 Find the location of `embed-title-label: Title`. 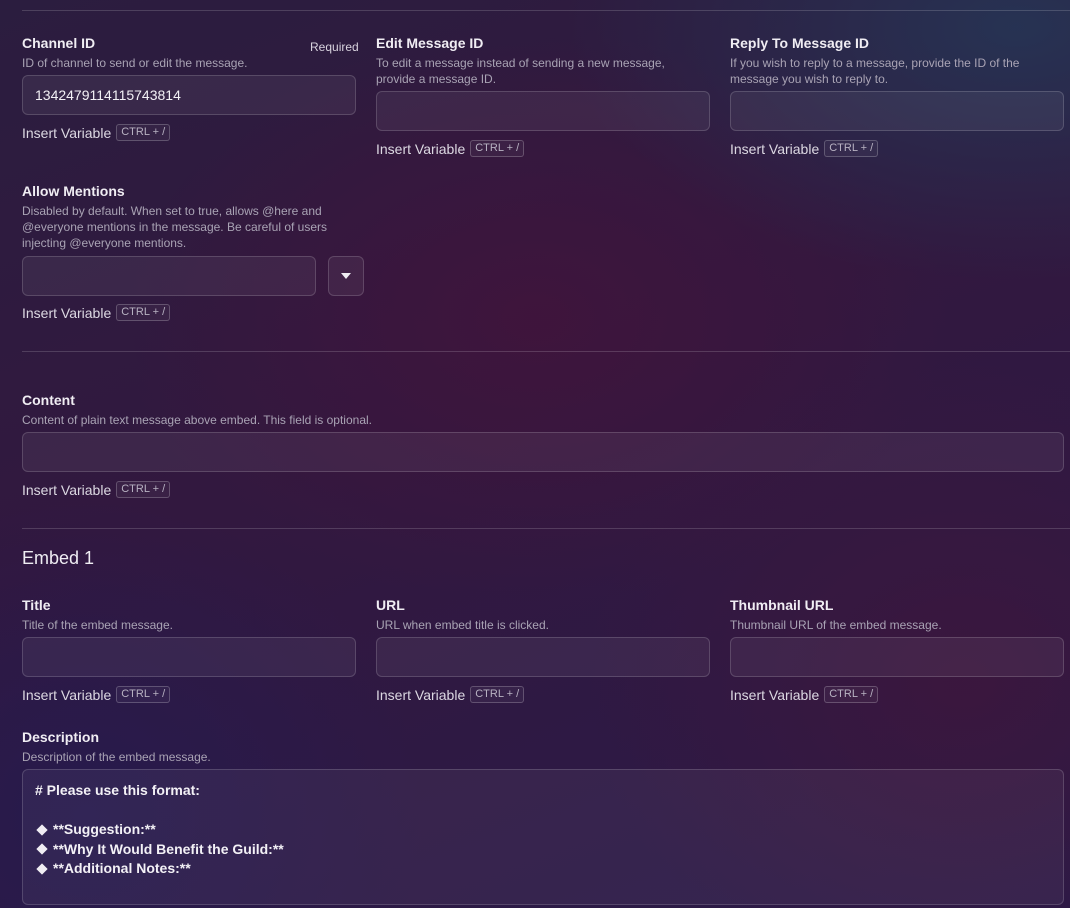

embed-title-label: Title is located at coordinates (36, 605).